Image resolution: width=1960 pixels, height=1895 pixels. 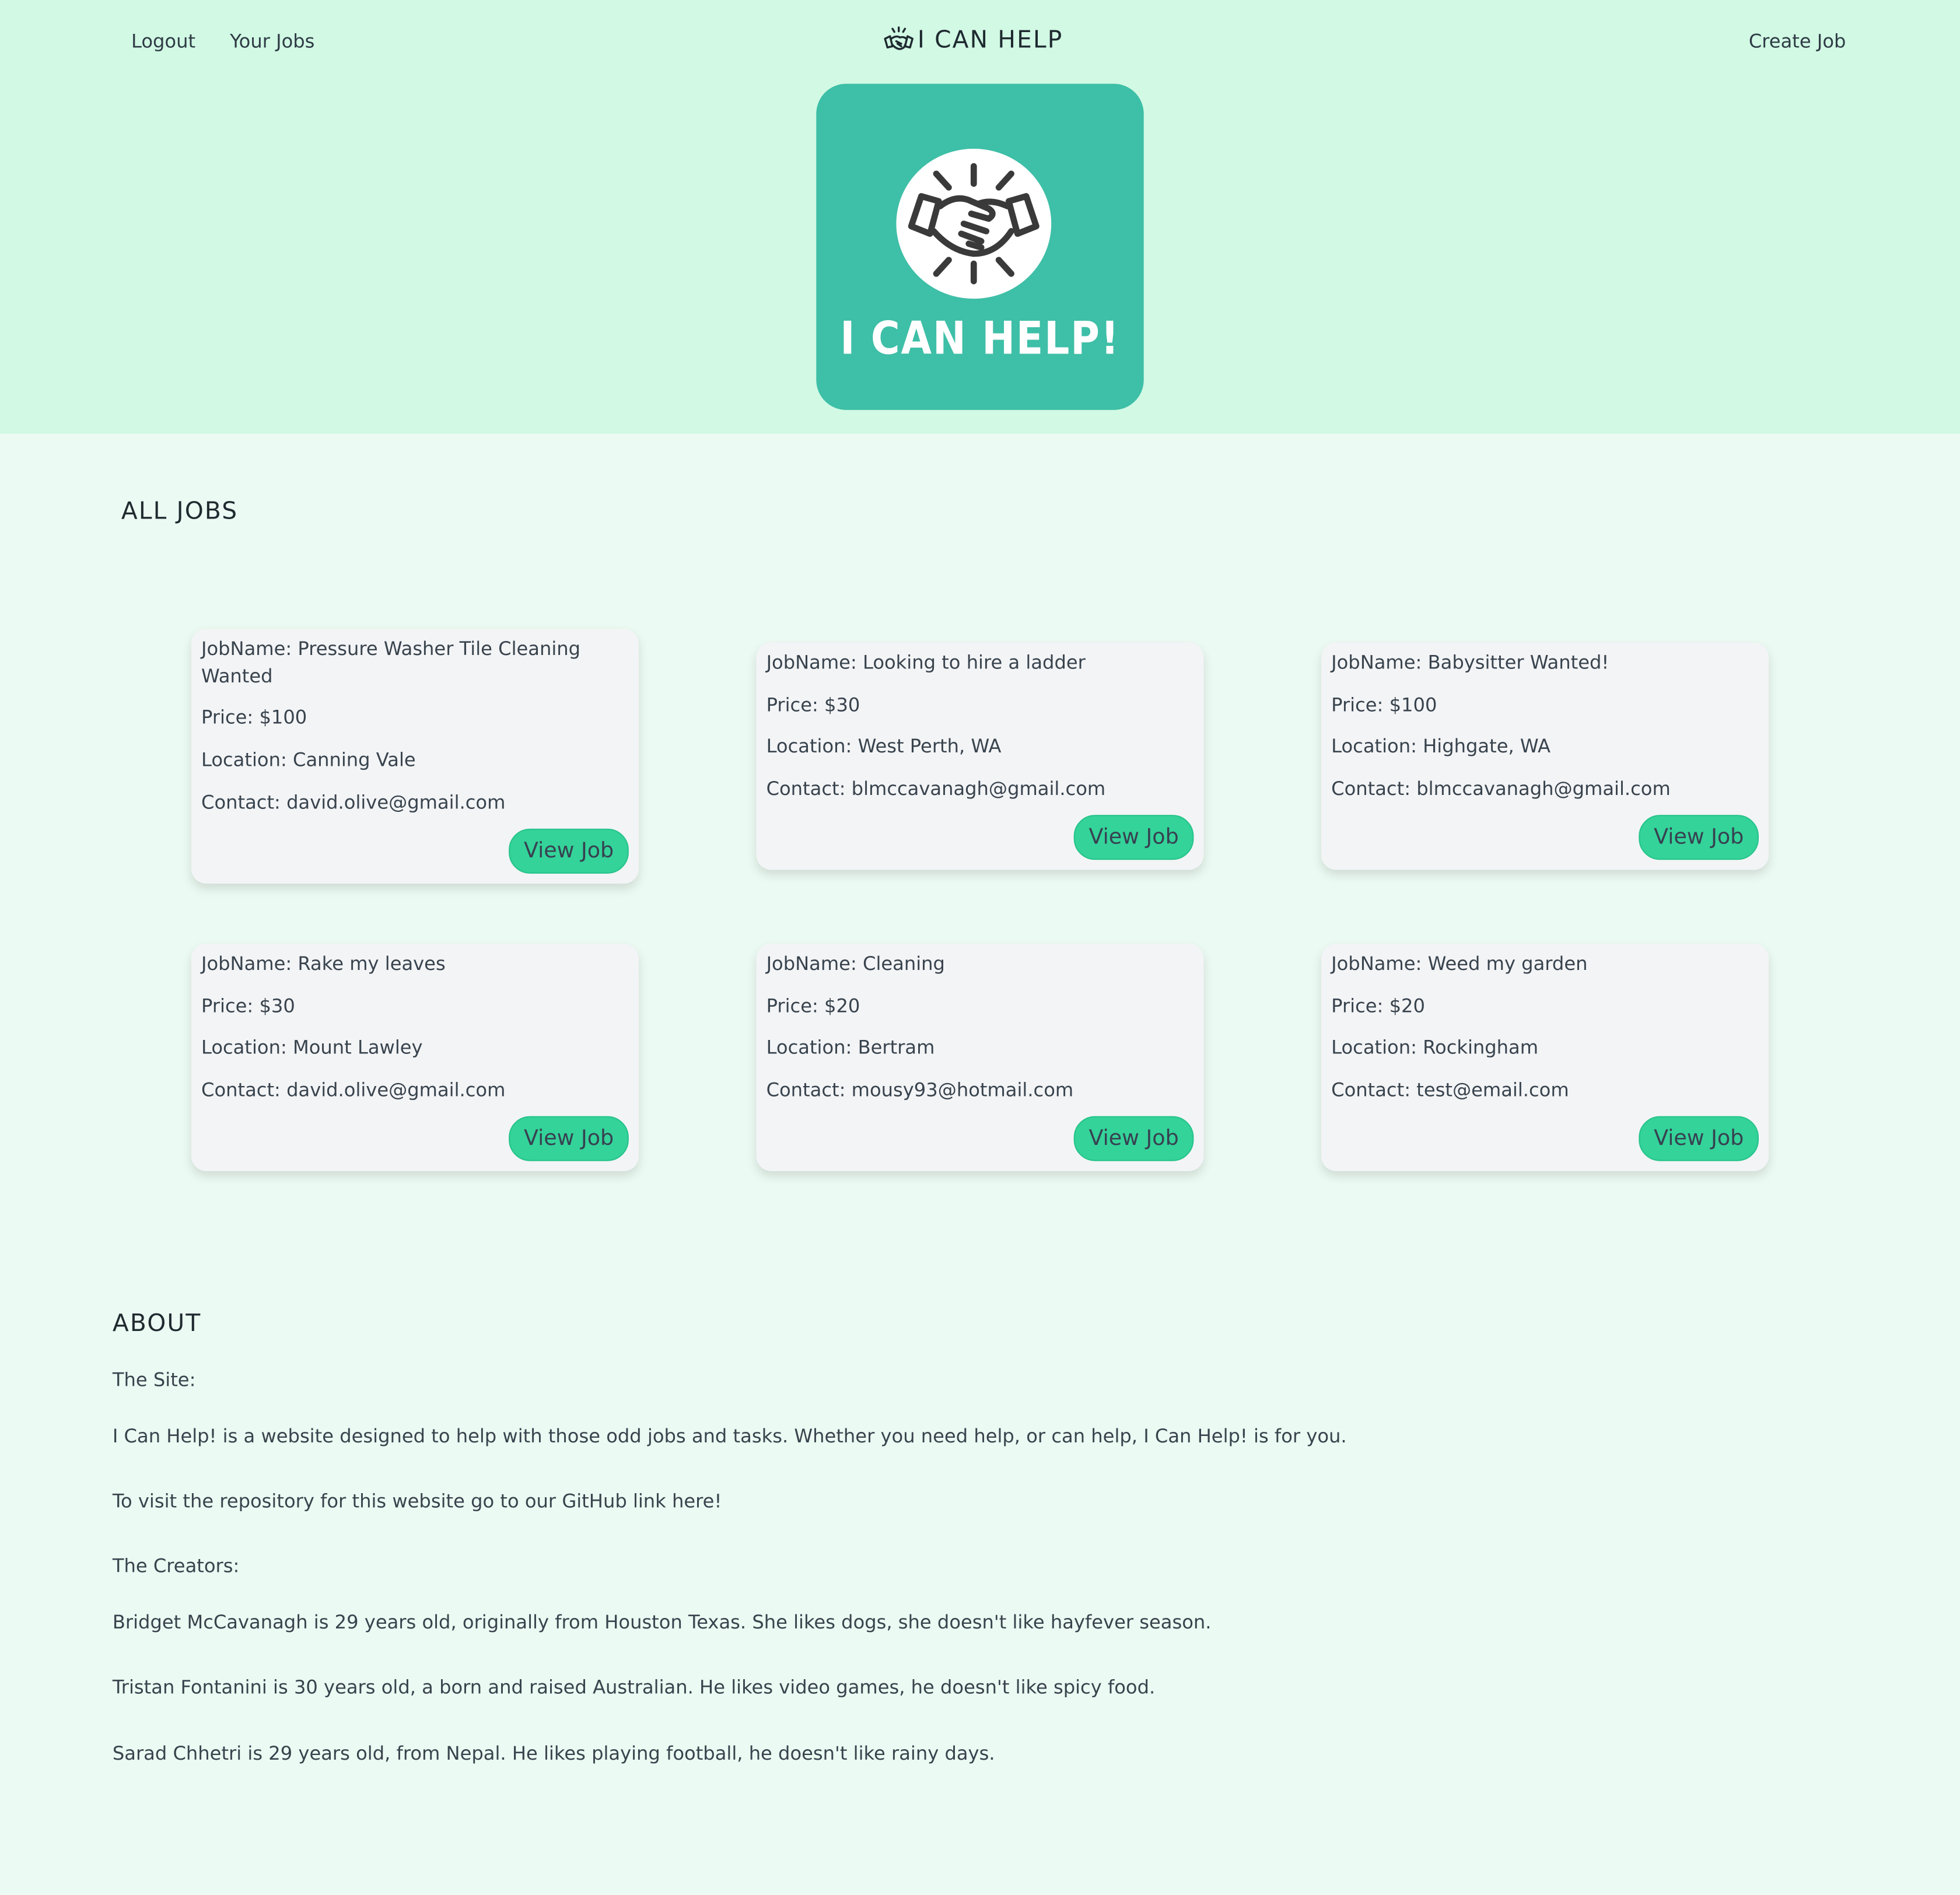 I want to click on job-location: Location: Mount Lawley, so click(x=312, y=1047).